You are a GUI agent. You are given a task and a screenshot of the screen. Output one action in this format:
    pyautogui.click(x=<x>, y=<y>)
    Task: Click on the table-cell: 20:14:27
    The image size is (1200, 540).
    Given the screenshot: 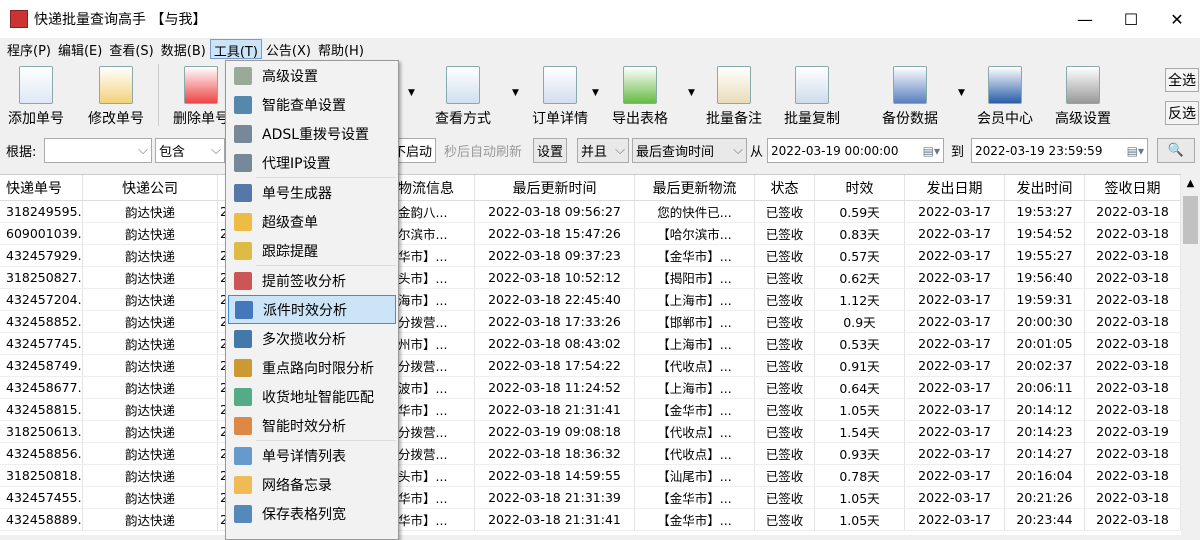 What is the action you would take?
    pyautogui.click(x=1045, y=453)
    